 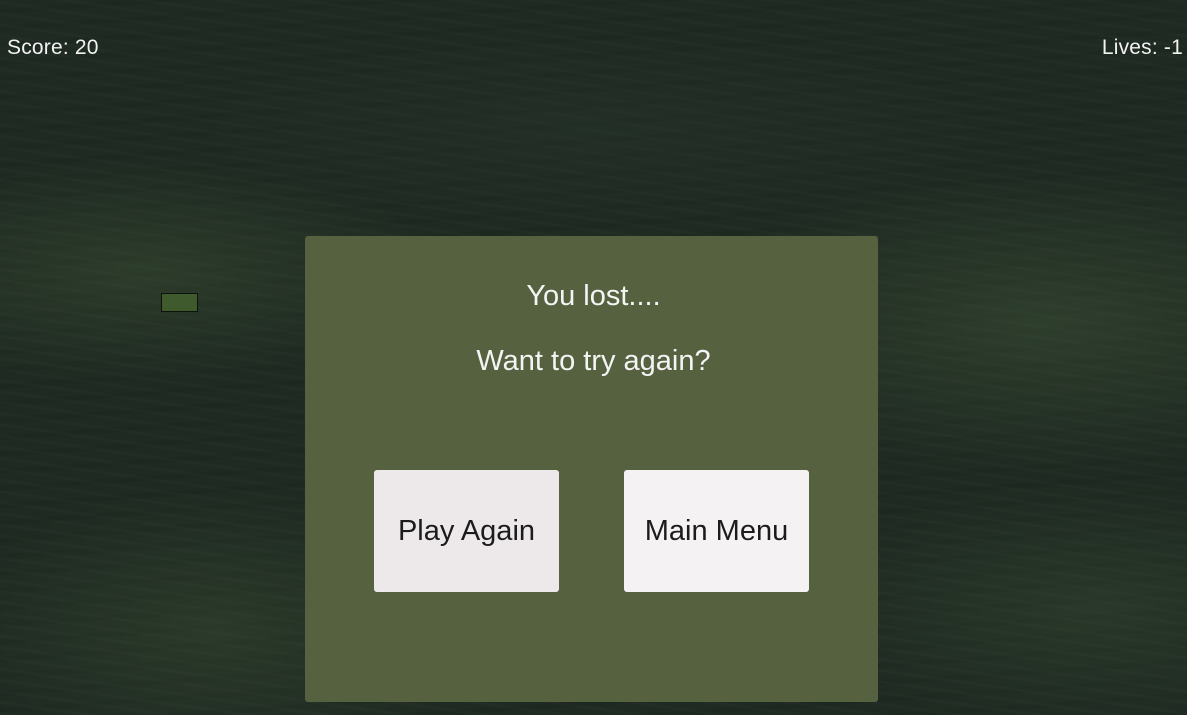 I want to click on play-again-button: Play Again, so click(x=466, y=531).